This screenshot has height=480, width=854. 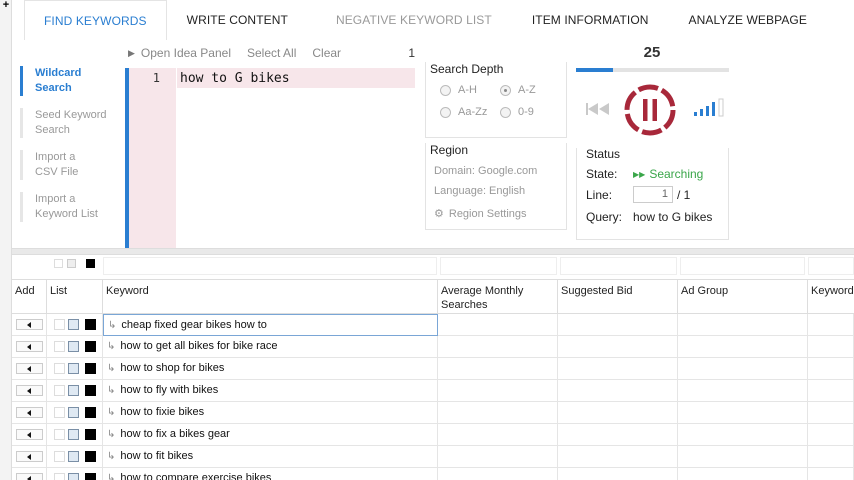 I want to click on tab-find-keywords: FIND KEYWORDS, so click(x=95, y=20).